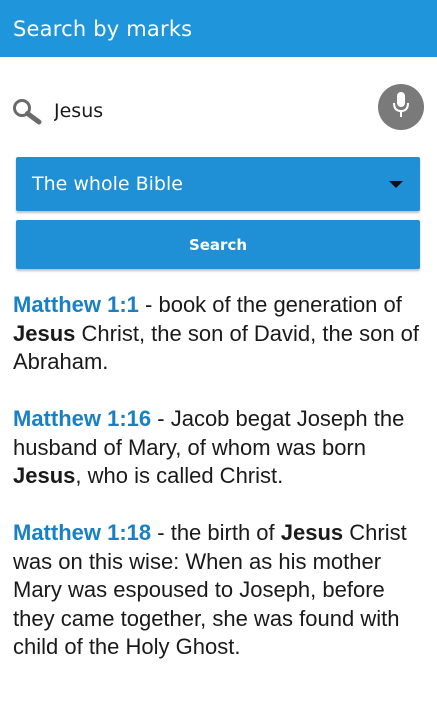 The width and height of the screenshot is (437, 720). I want to click on search-input, so click(209, 111).